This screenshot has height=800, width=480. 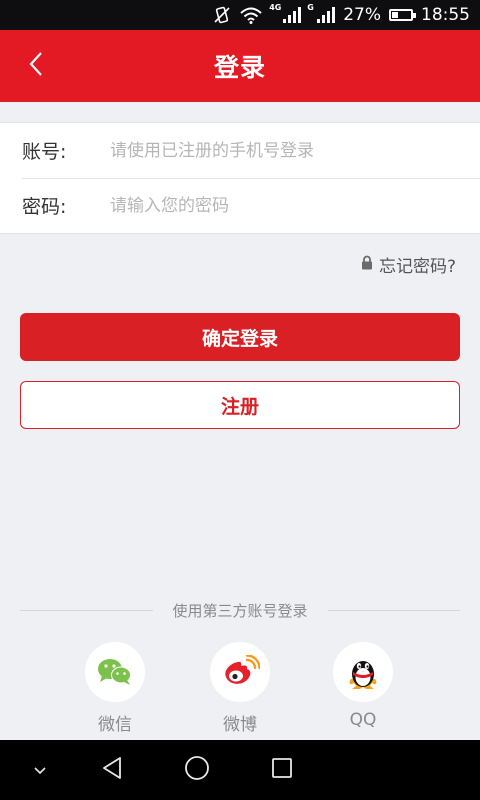 I want to click on lock-icon, so click(x=367, y=265).